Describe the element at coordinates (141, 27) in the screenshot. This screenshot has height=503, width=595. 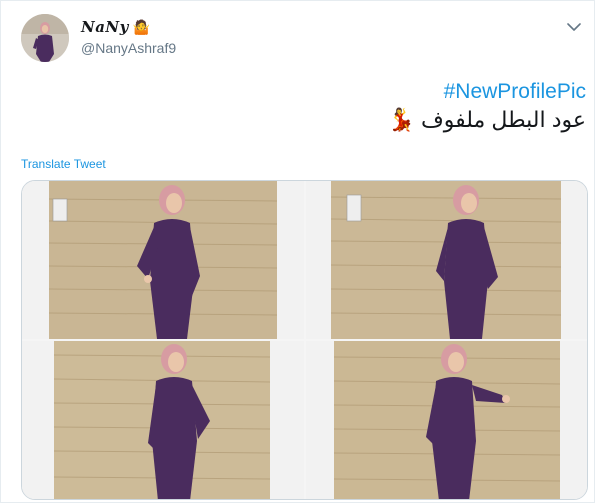
I see `name-emoji: 🤷` at that location.